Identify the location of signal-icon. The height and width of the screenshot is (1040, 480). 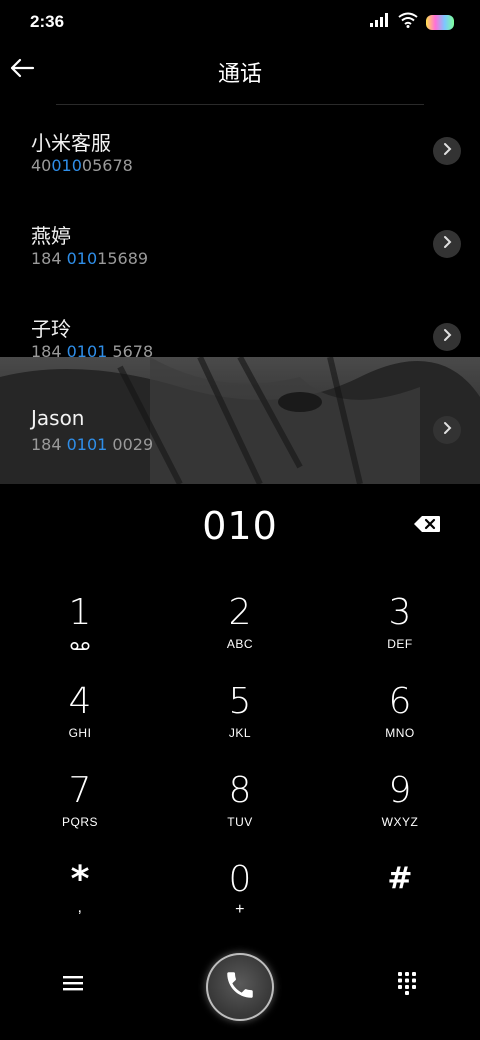
(380, 22).